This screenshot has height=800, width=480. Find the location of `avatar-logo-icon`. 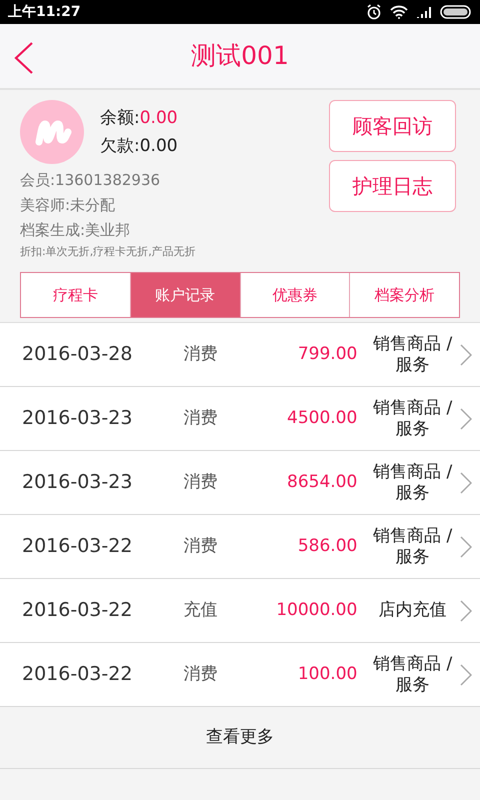

avatar-logo-icon is located at coordinates (52, 132).